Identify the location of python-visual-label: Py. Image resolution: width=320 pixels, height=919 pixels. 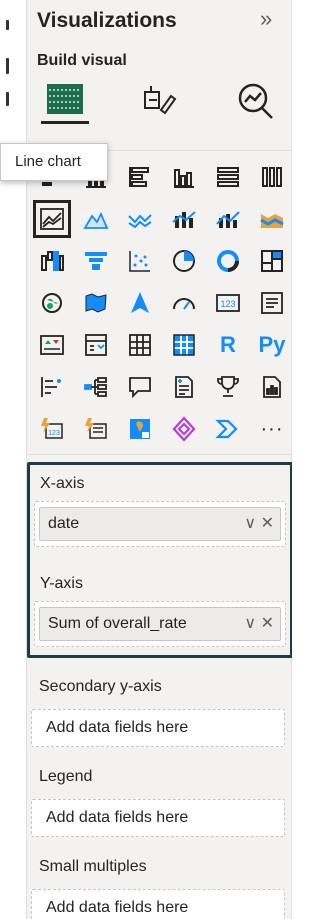
(272, 344).